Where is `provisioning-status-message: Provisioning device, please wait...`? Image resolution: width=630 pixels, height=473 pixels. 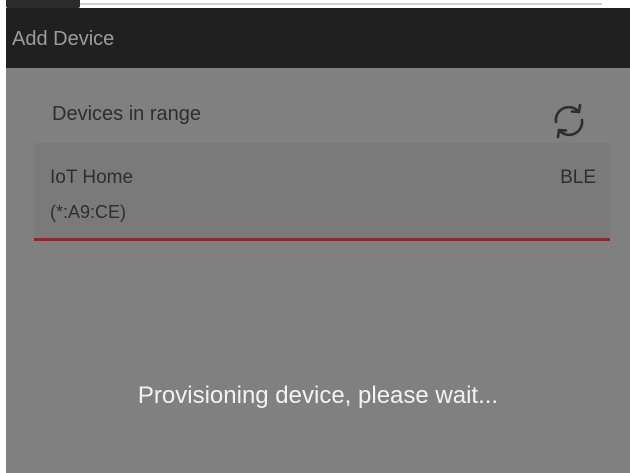 provisioning-status-message: Provisioning device, please wait... is located at coordinates (318, 395).